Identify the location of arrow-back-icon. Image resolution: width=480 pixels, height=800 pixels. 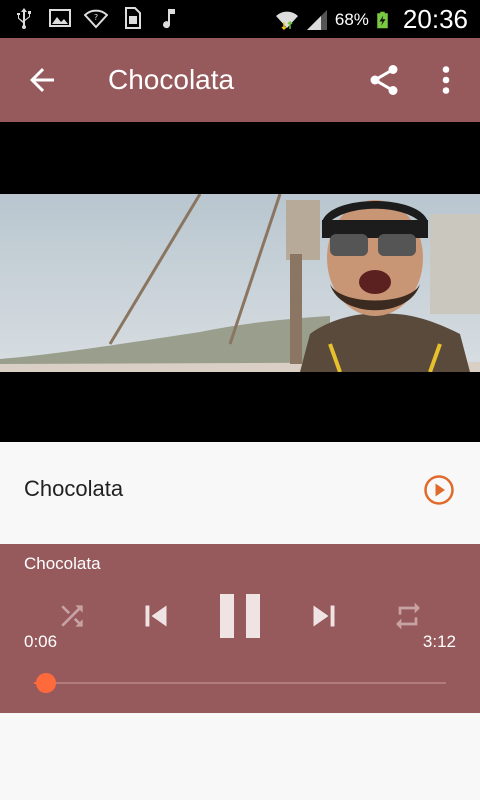
(42, 80).